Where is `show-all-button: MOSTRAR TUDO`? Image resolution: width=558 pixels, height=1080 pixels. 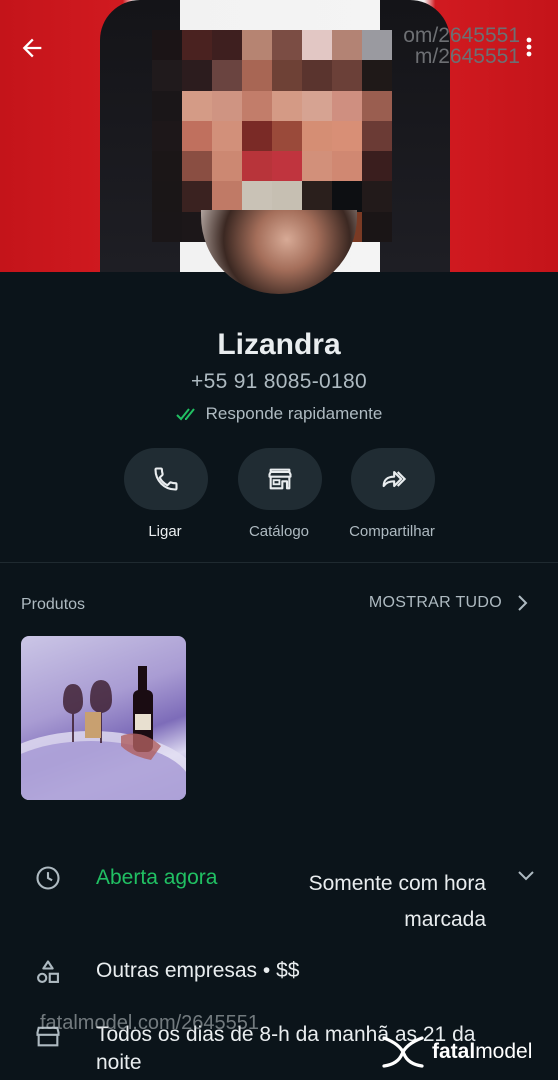 show-all-button: MOSTRAR TUDO is located at coordinates (448, 603).